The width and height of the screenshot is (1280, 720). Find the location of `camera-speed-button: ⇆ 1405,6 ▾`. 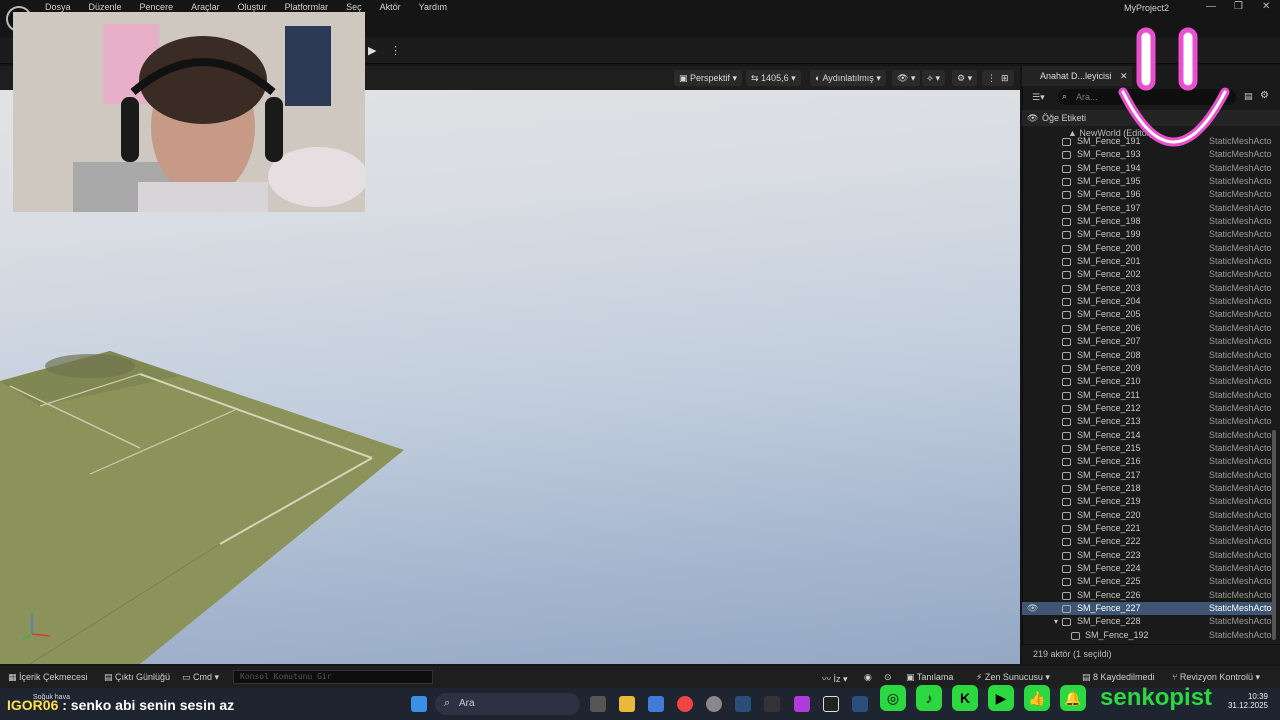

camera-speed-button: ⇆ 1405,6 ▾ is located at coordinates (773, 78).